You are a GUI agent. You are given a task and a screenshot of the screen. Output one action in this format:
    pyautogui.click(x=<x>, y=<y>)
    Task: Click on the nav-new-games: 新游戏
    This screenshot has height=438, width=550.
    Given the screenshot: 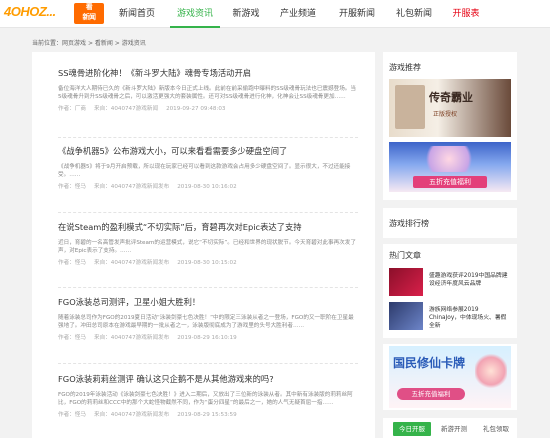 What is the action you would take?
    pyautogui.click(x=246, y=14)
    